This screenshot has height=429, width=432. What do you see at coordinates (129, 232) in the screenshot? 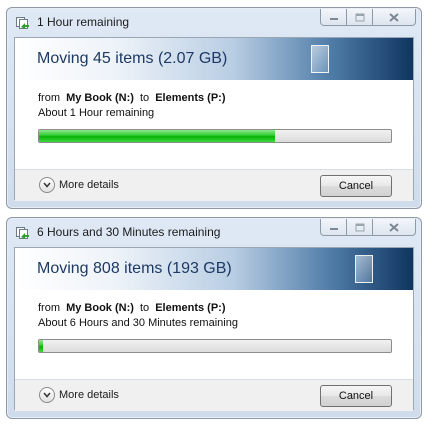
I see `window-title: 6 Hours and 30 Minutes remaining` at bounding box center [129, 232].